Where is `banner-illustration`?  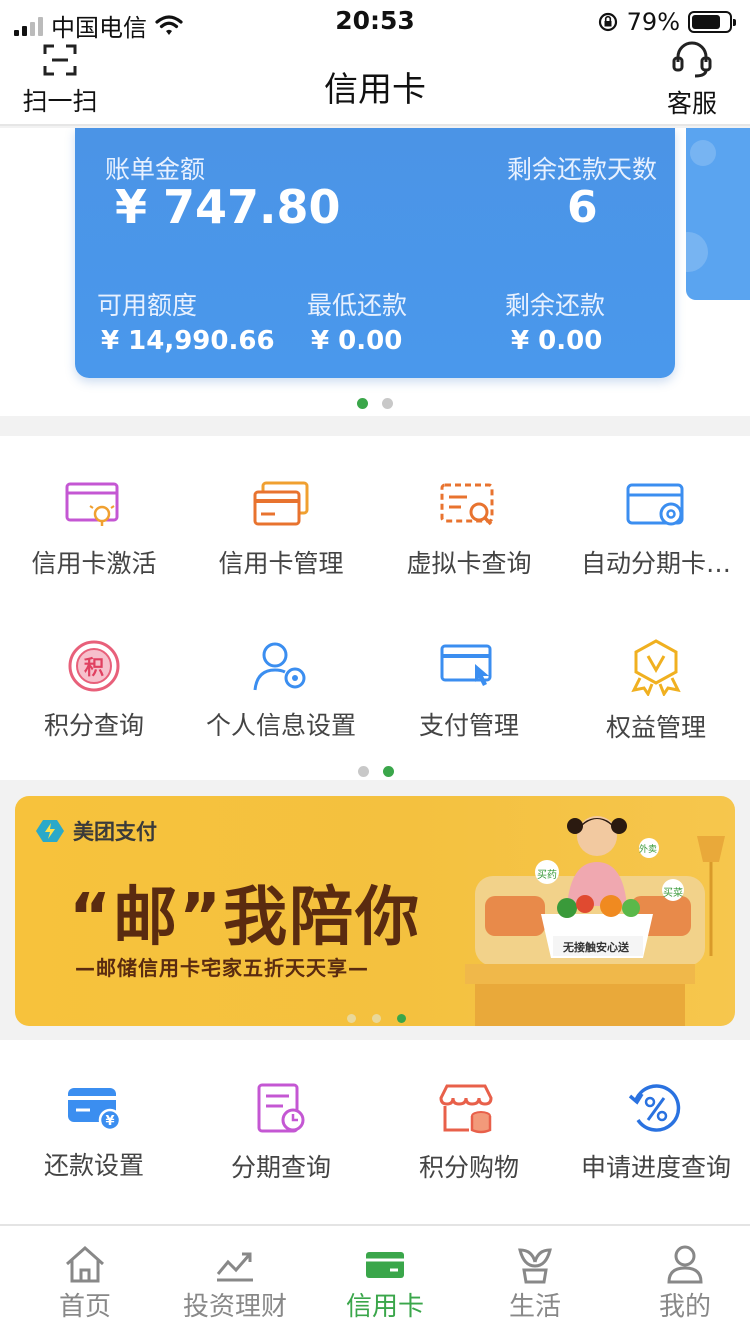
banner-illustration is located at coordinates (595, 921).